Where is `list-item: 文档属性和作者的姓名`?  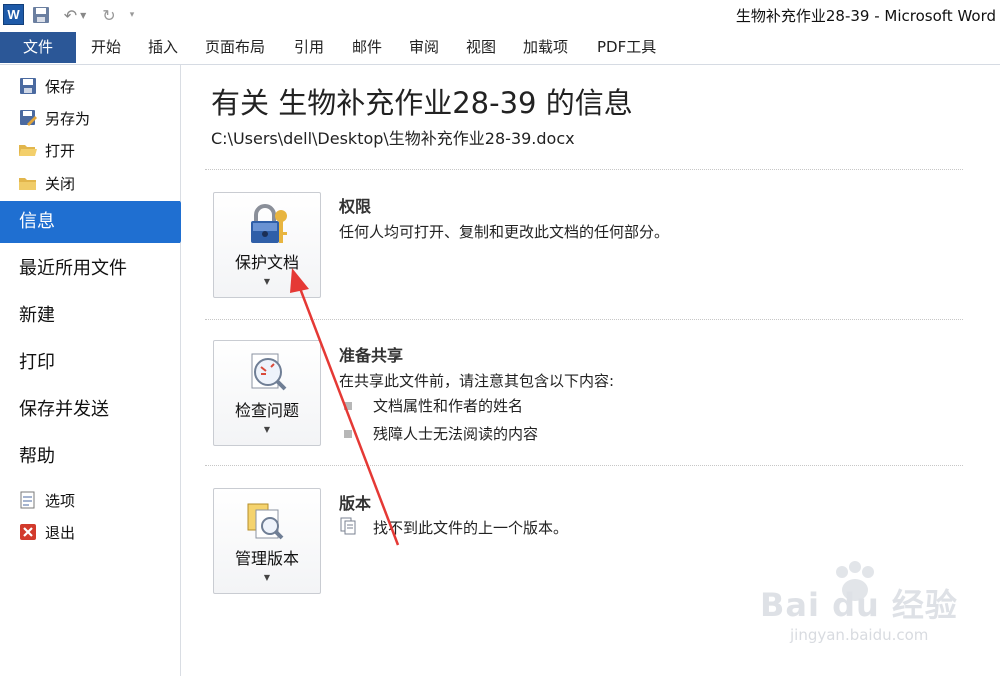
list-item: 文档属性和作者的姓名 is located at coordinates (448, 406).